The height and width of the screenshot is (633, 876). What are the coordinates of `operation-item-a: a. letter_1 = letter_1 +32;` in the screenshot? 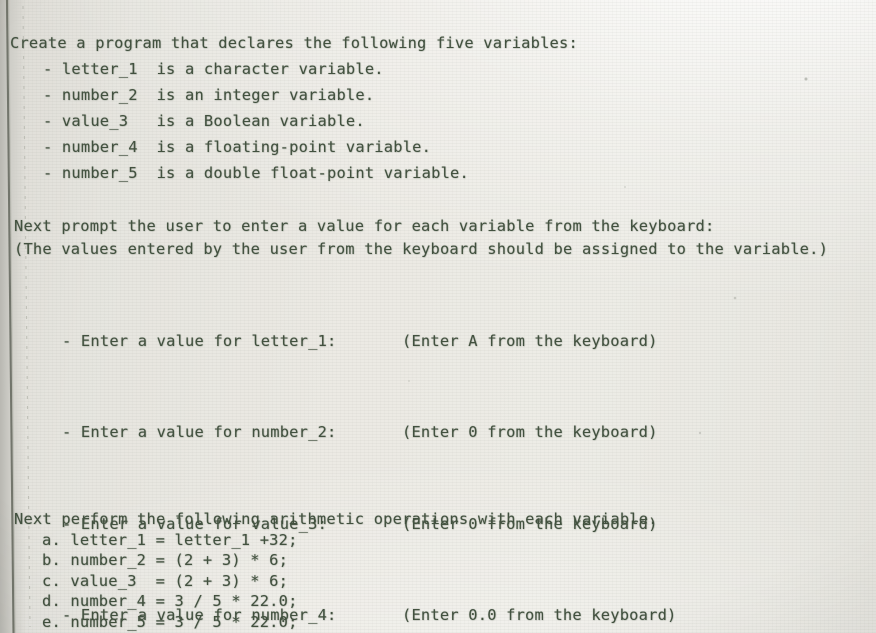 It's located at (170, 539).